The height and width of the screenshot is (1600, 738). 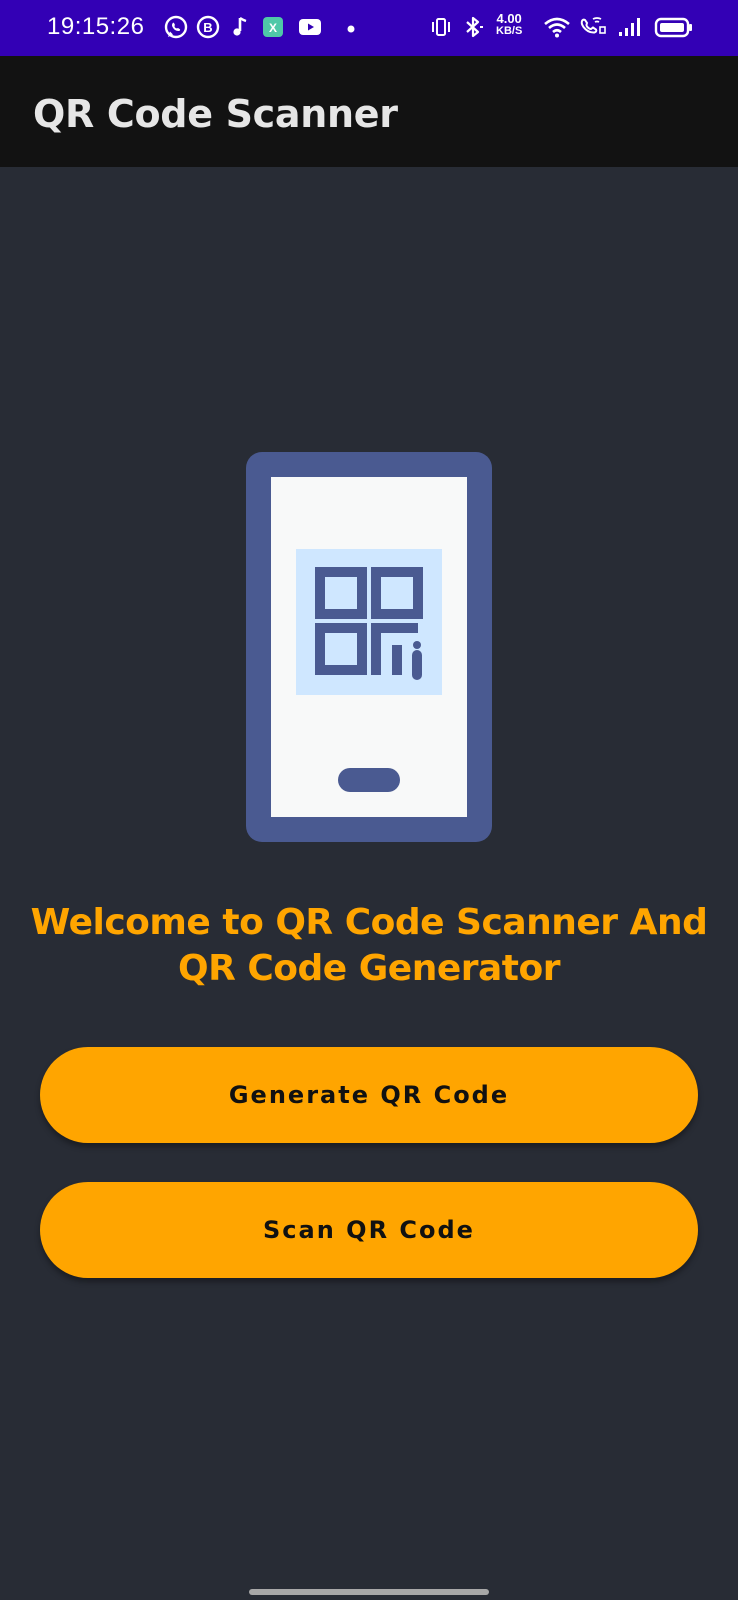 I want to click on svg-text: B, so click(x=207, y=27).